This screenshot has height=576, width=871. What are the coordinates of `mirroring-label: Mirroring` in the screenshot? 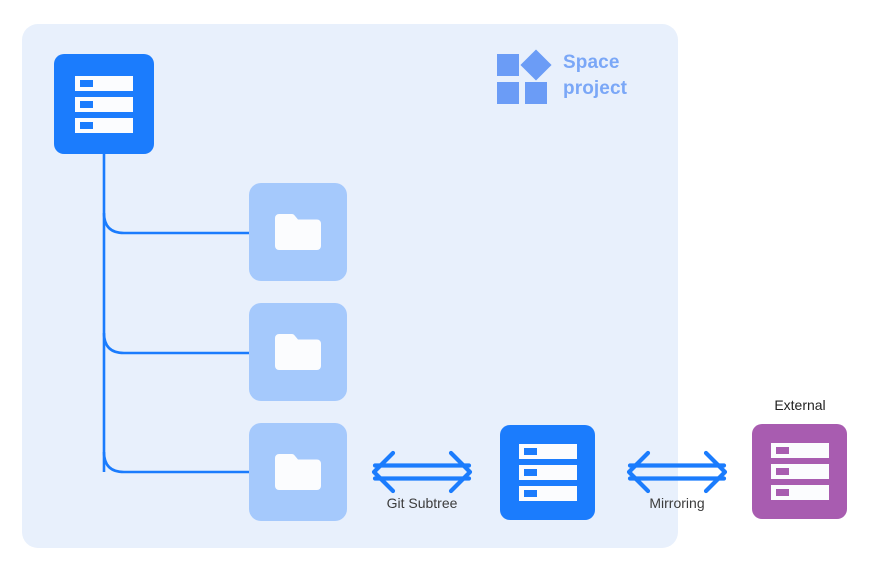 It's located at (677, 503).